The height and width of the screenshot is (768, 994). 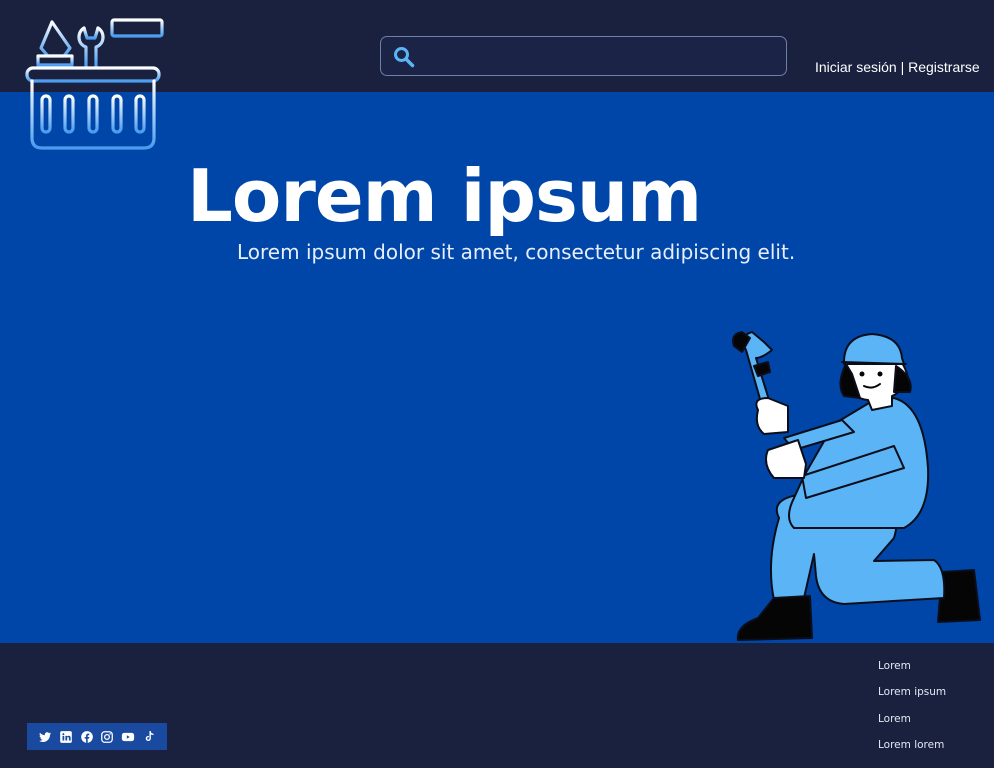 What do you see at coordinates (444, 196) in the screenshot?
I see `hero-title: Lorem ipsum` at bounding box center [444, 196].